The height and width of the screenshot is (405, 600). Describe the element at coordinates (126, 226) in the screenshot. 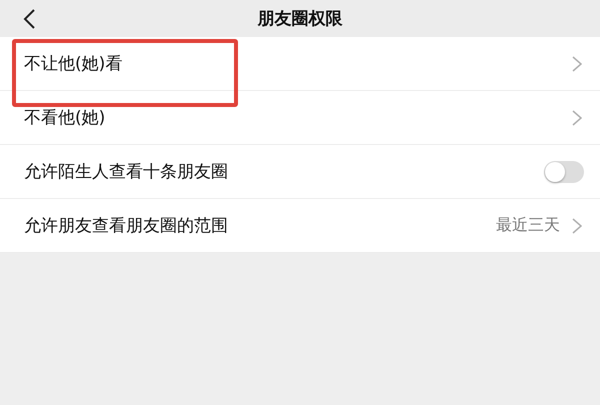

I see `row-label: 允许朋友查看朋友圈的范围` at that location.